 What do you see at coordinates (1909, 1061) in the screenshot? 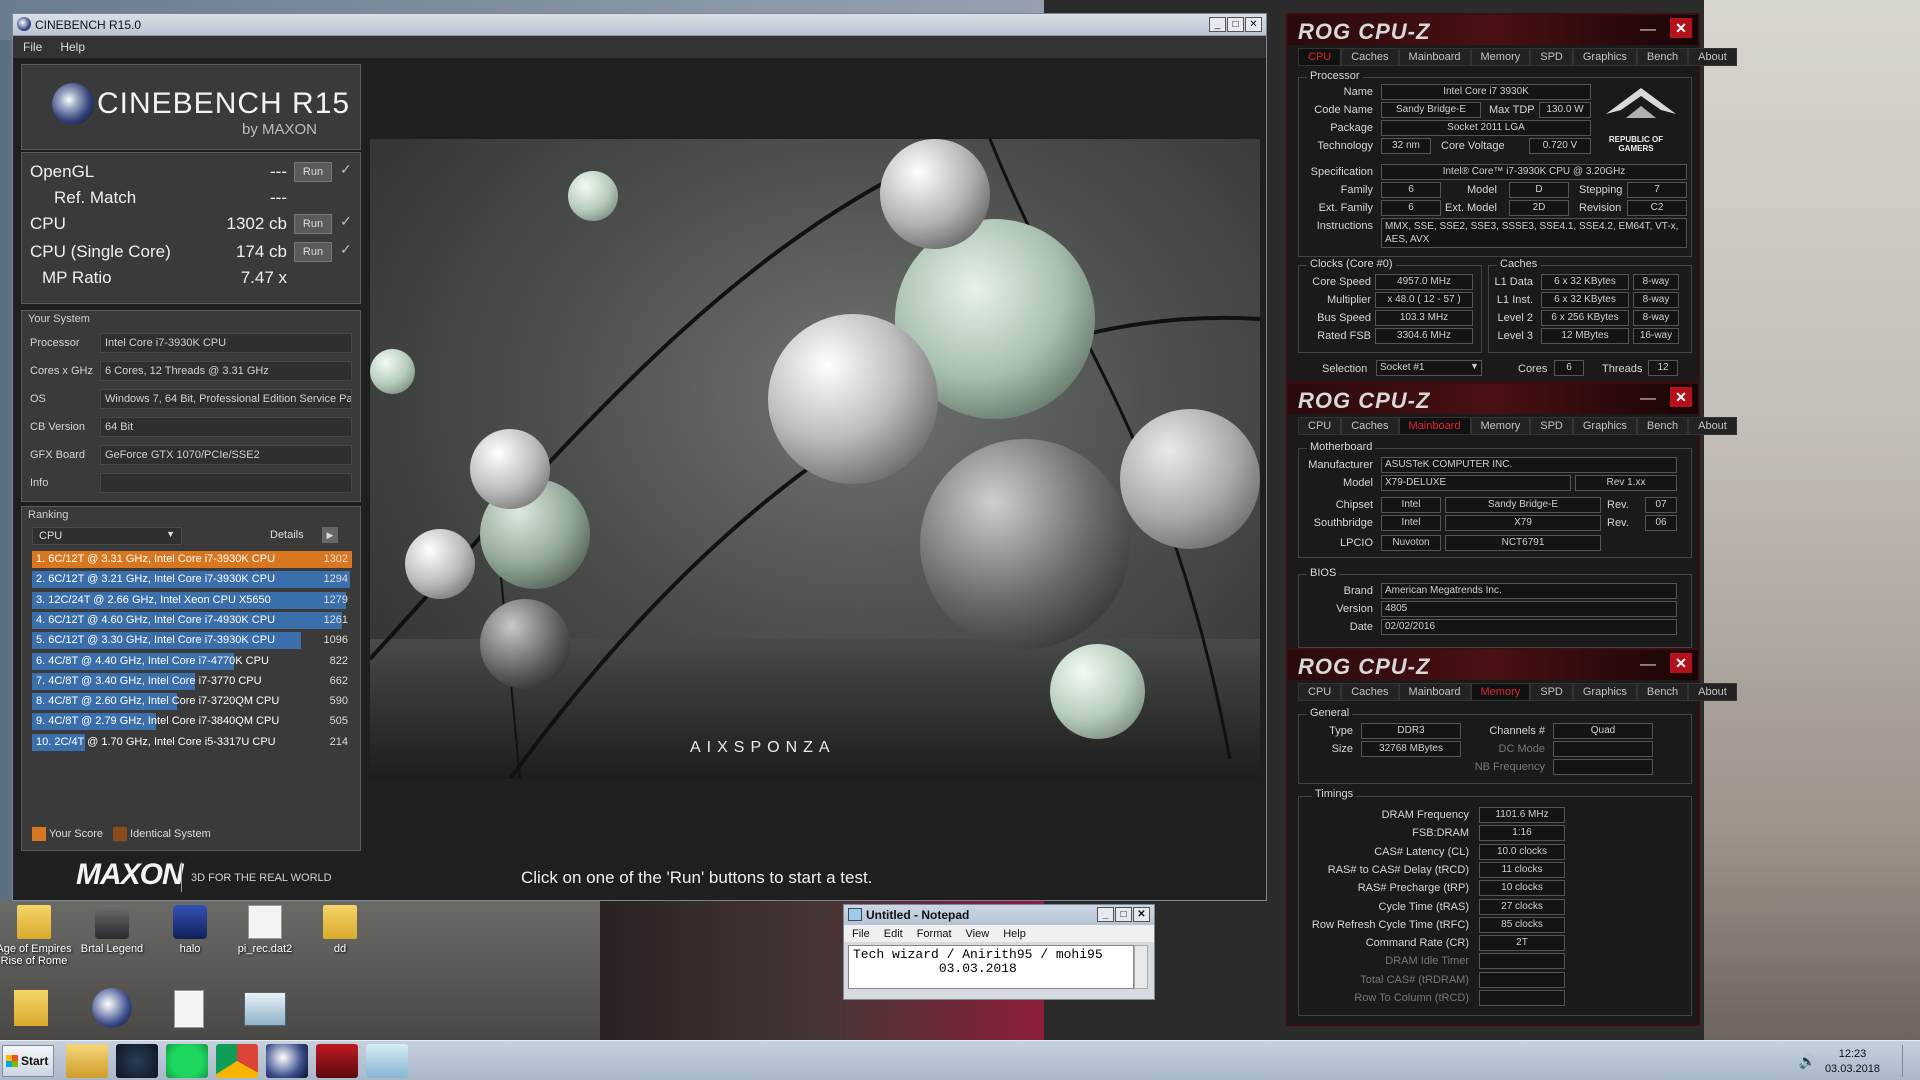
I see `show-desktop-button` at bounding box center [1909, 1061].